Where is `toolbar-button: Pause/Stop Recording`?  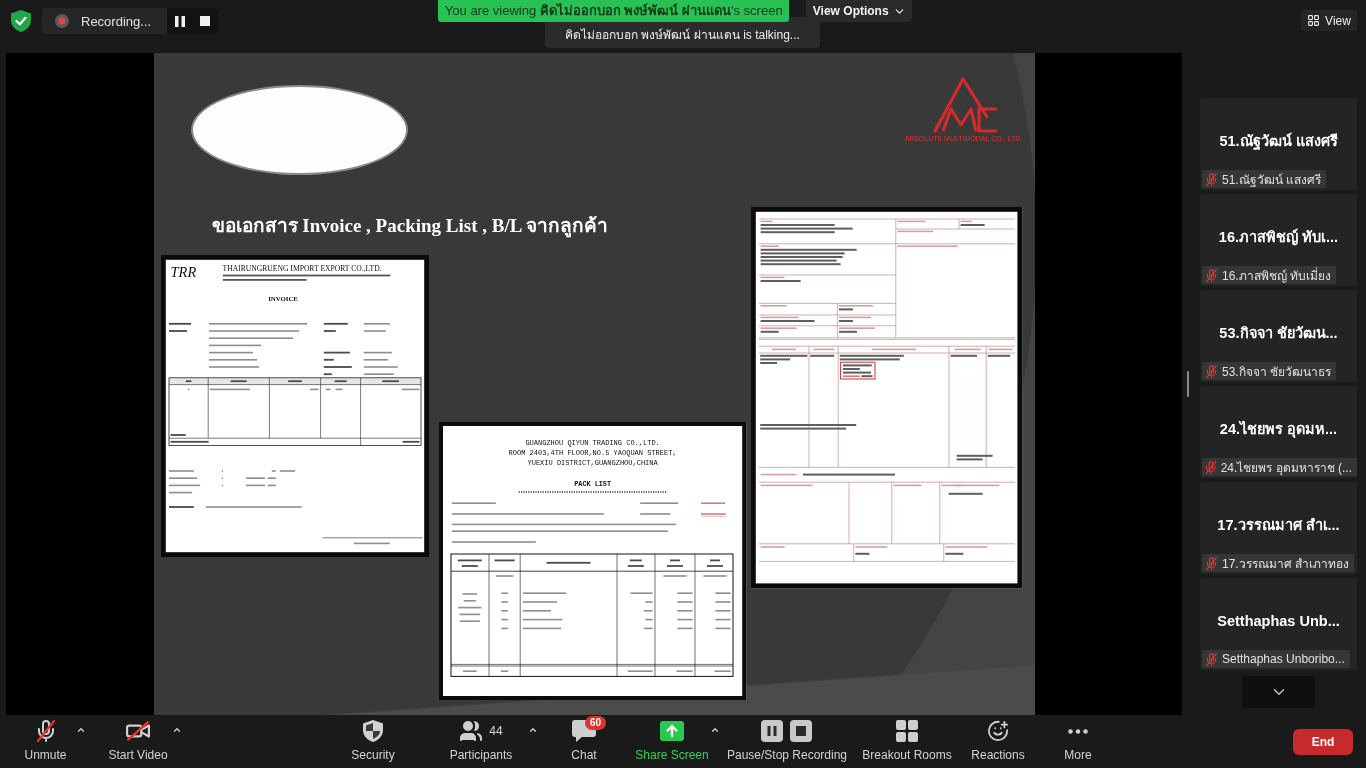 toolbar-button: Pause/Stop Recording is located at coordinates (787, 741).